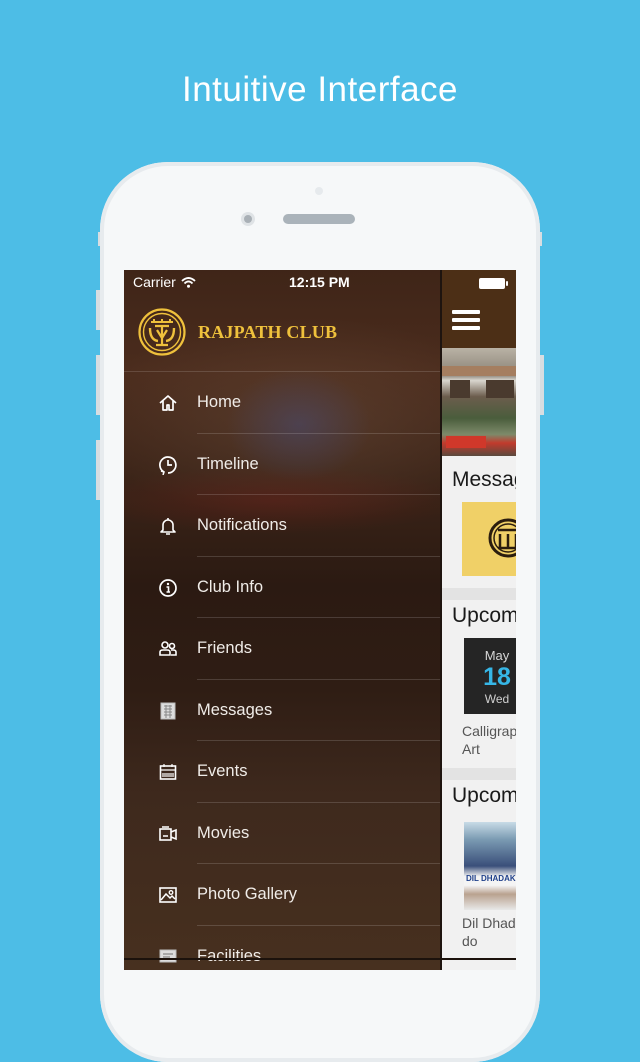 This screenshot has height=1062, width=640. What do you see at coordinates (282, 948) in the screenshot?
I see `menu-item-facilities: Facilities` at bounding box center [282, 948].